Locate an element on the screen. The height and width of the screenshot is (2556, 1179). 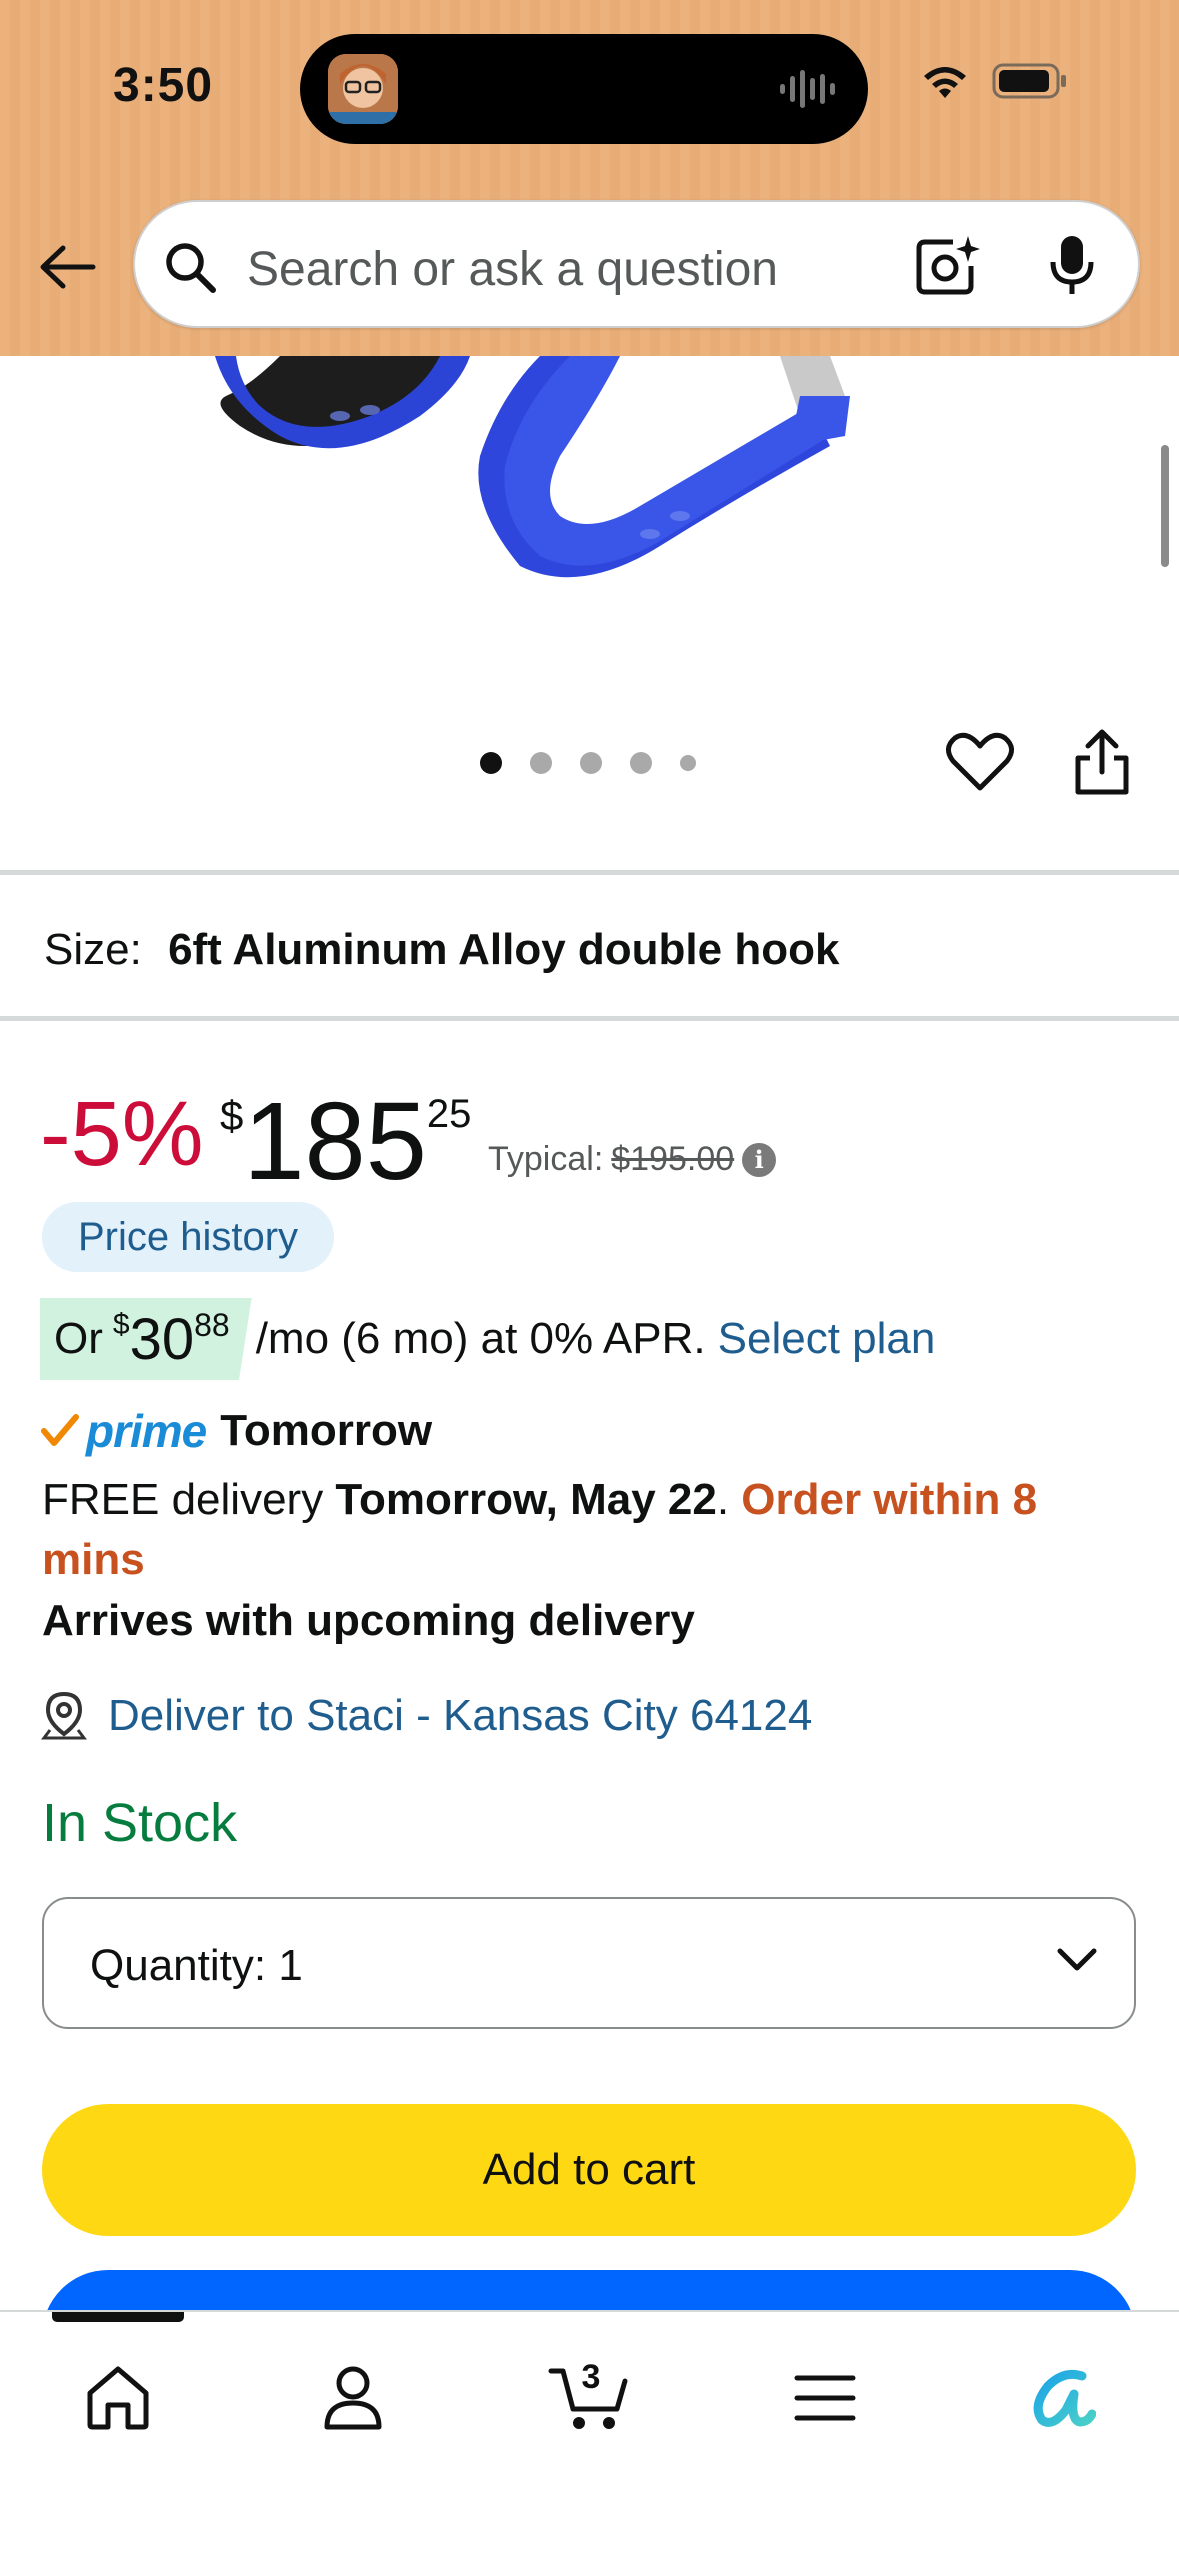
camera-lens-icon is located at coordinates (948, 267).